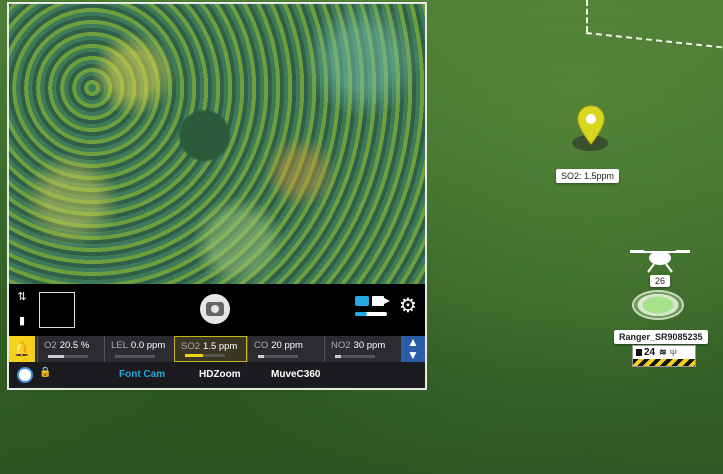 Image resolution: width=723 pixels, height=474 pixels. Describe the element at coordinates (57, 310) in the screenshot. I see `last-capture-thumbnail` at that location.